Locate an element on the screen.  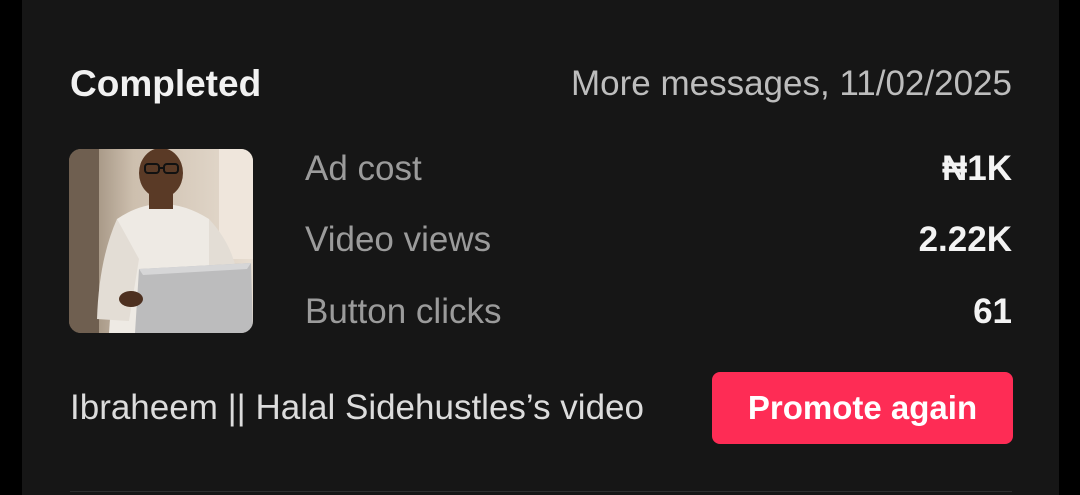
button-clicks-label: Button clicks is located at coordinates (403, 311).